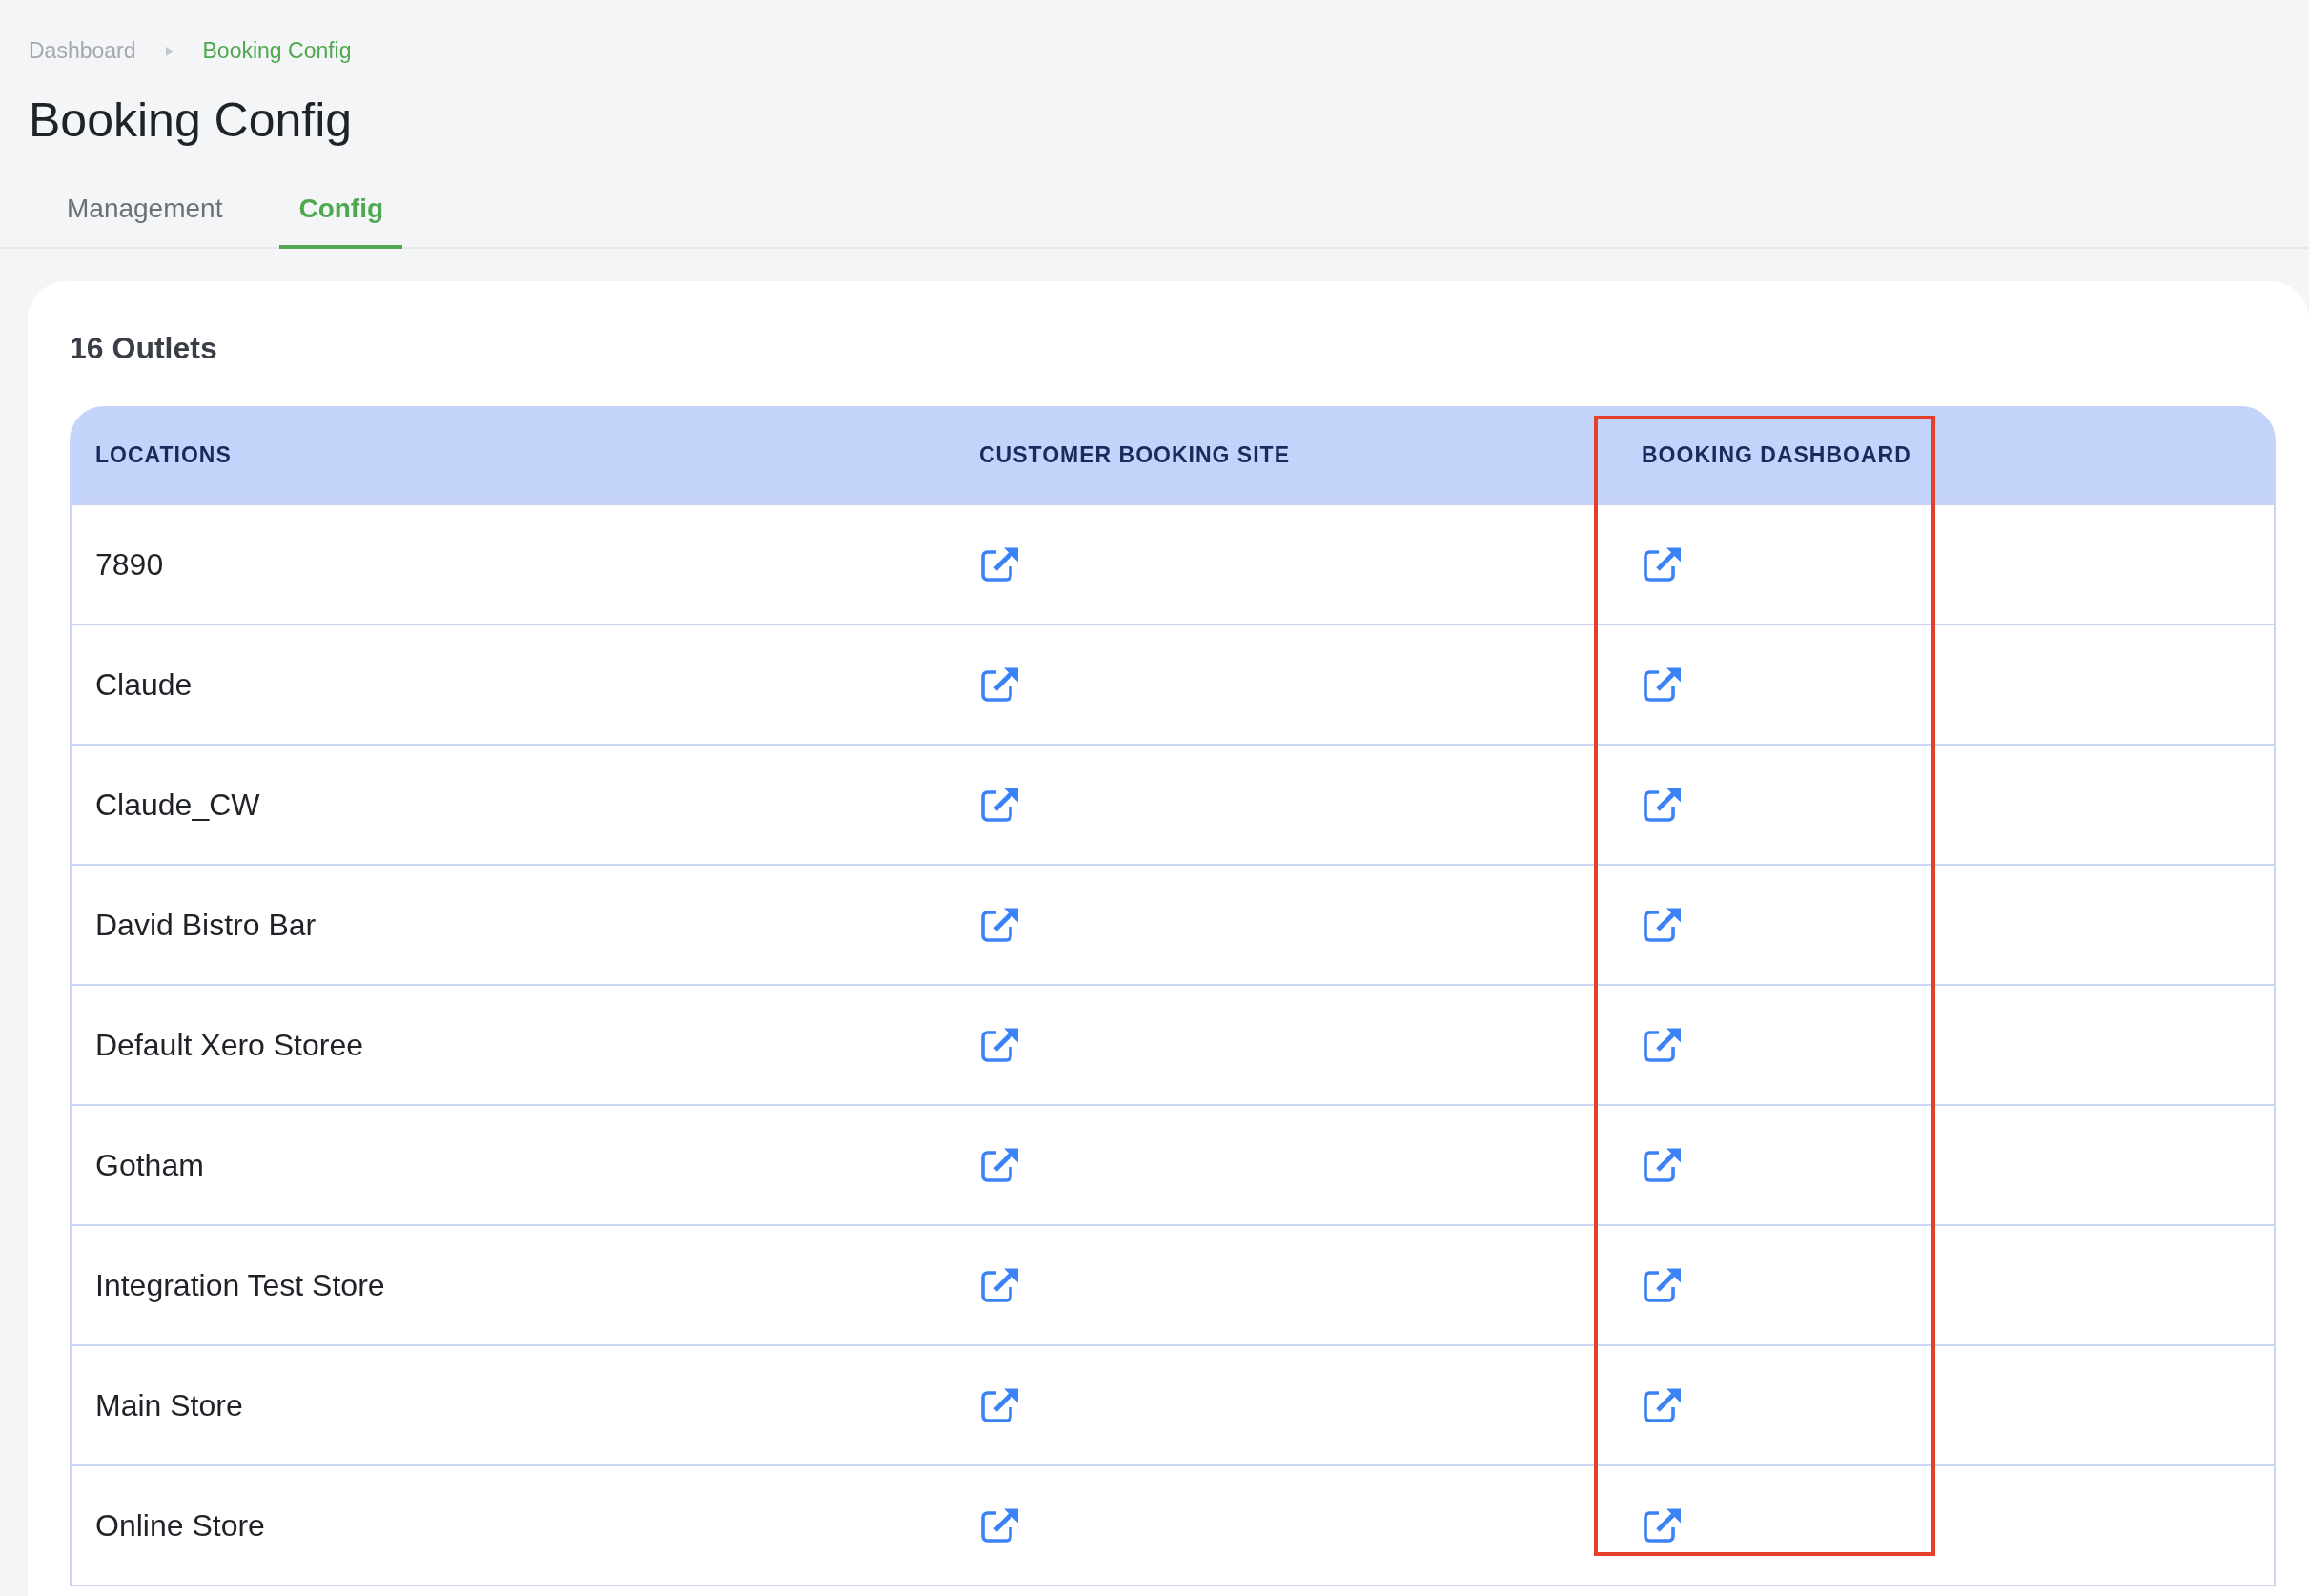 Image resolution: width=2309 pixels, height=1596 pixels. Describe the element at coordinates (513, 1046) in the screenshot. I see `location-cell: Default Xero Storee` at that location.